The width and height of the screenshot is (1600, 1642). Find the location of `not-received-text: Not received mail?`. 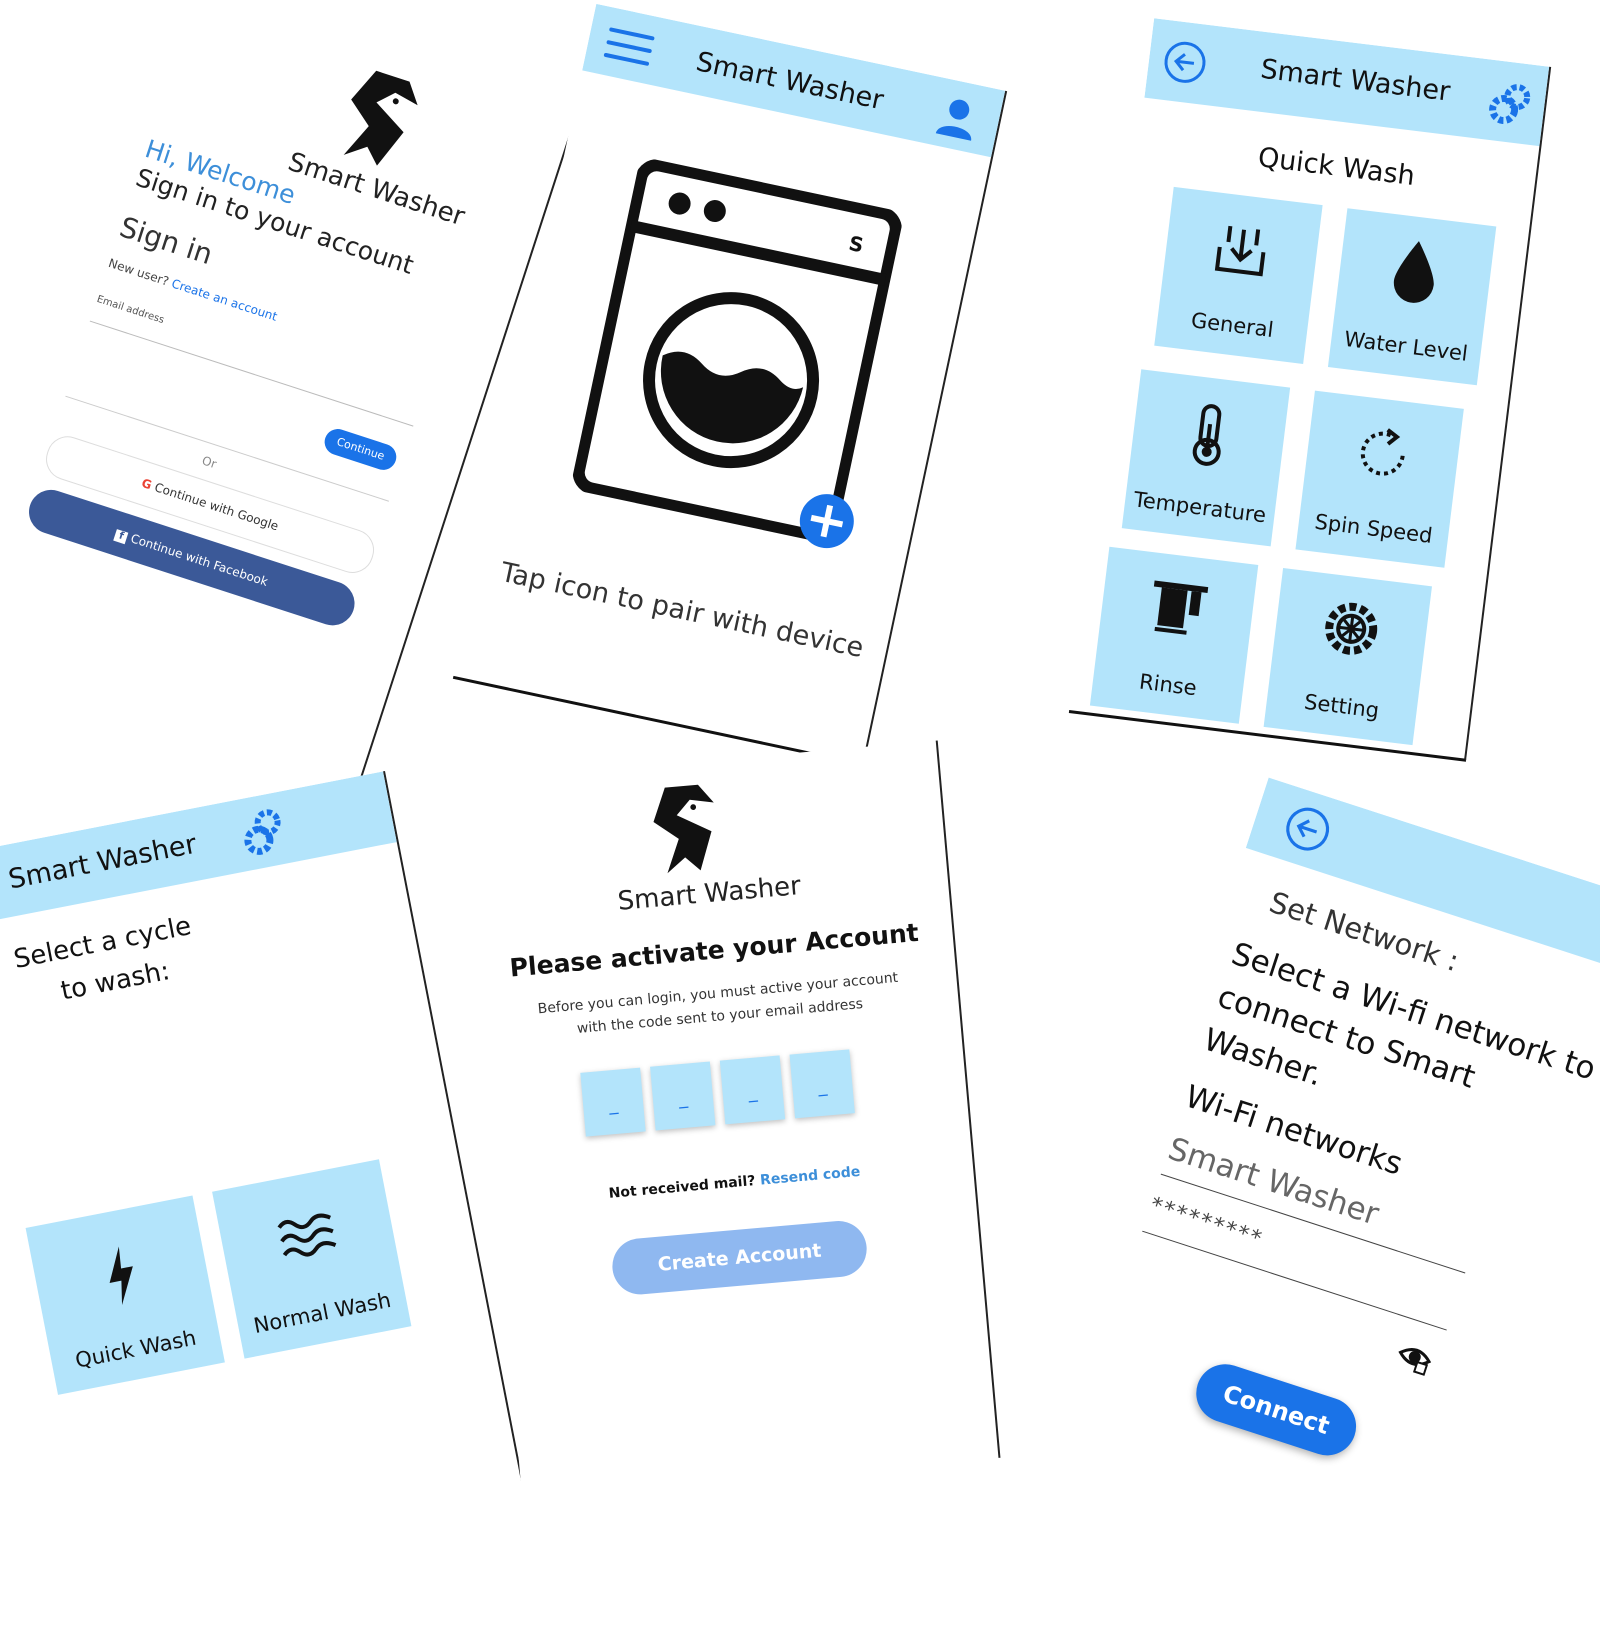

not-received-text: Not received mail? is located at coordinates (682, 1187).